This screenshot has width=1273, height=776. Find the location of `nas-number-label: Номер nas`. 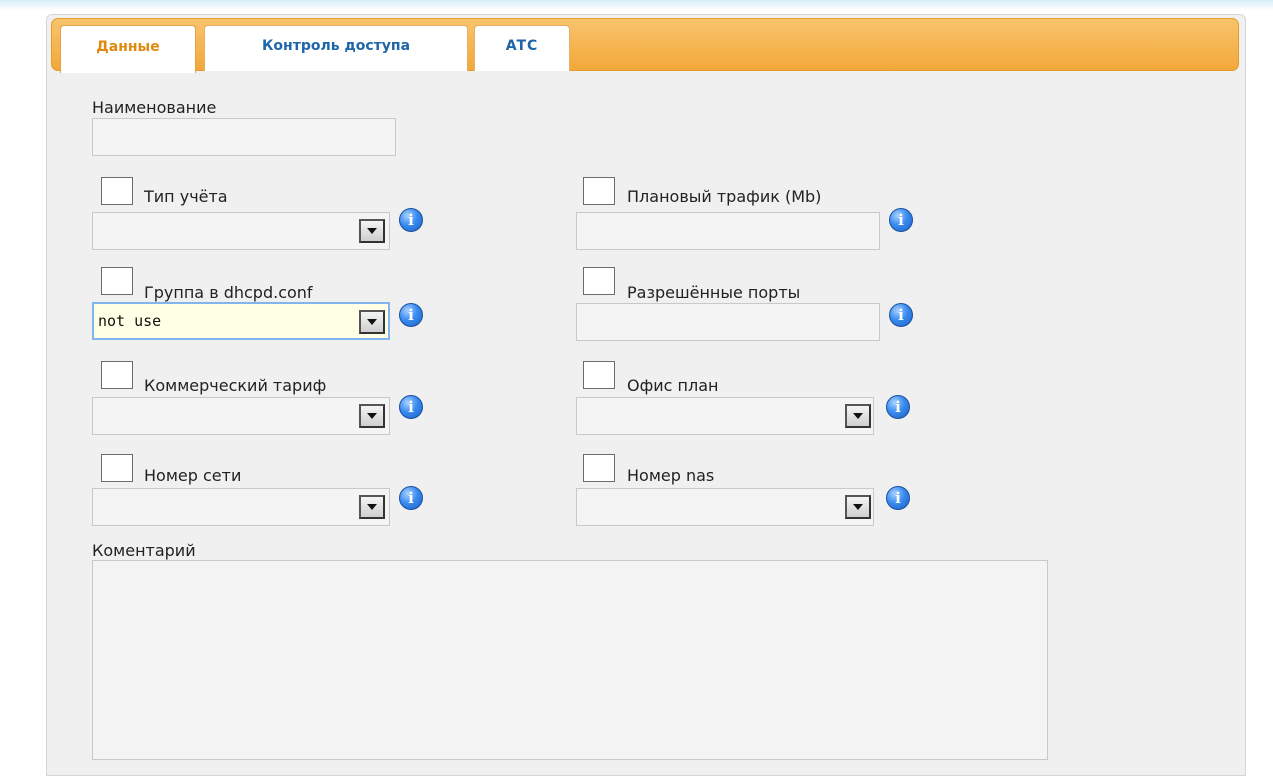

nas-number-label: Номер nas is located at coordinates (671, 475).